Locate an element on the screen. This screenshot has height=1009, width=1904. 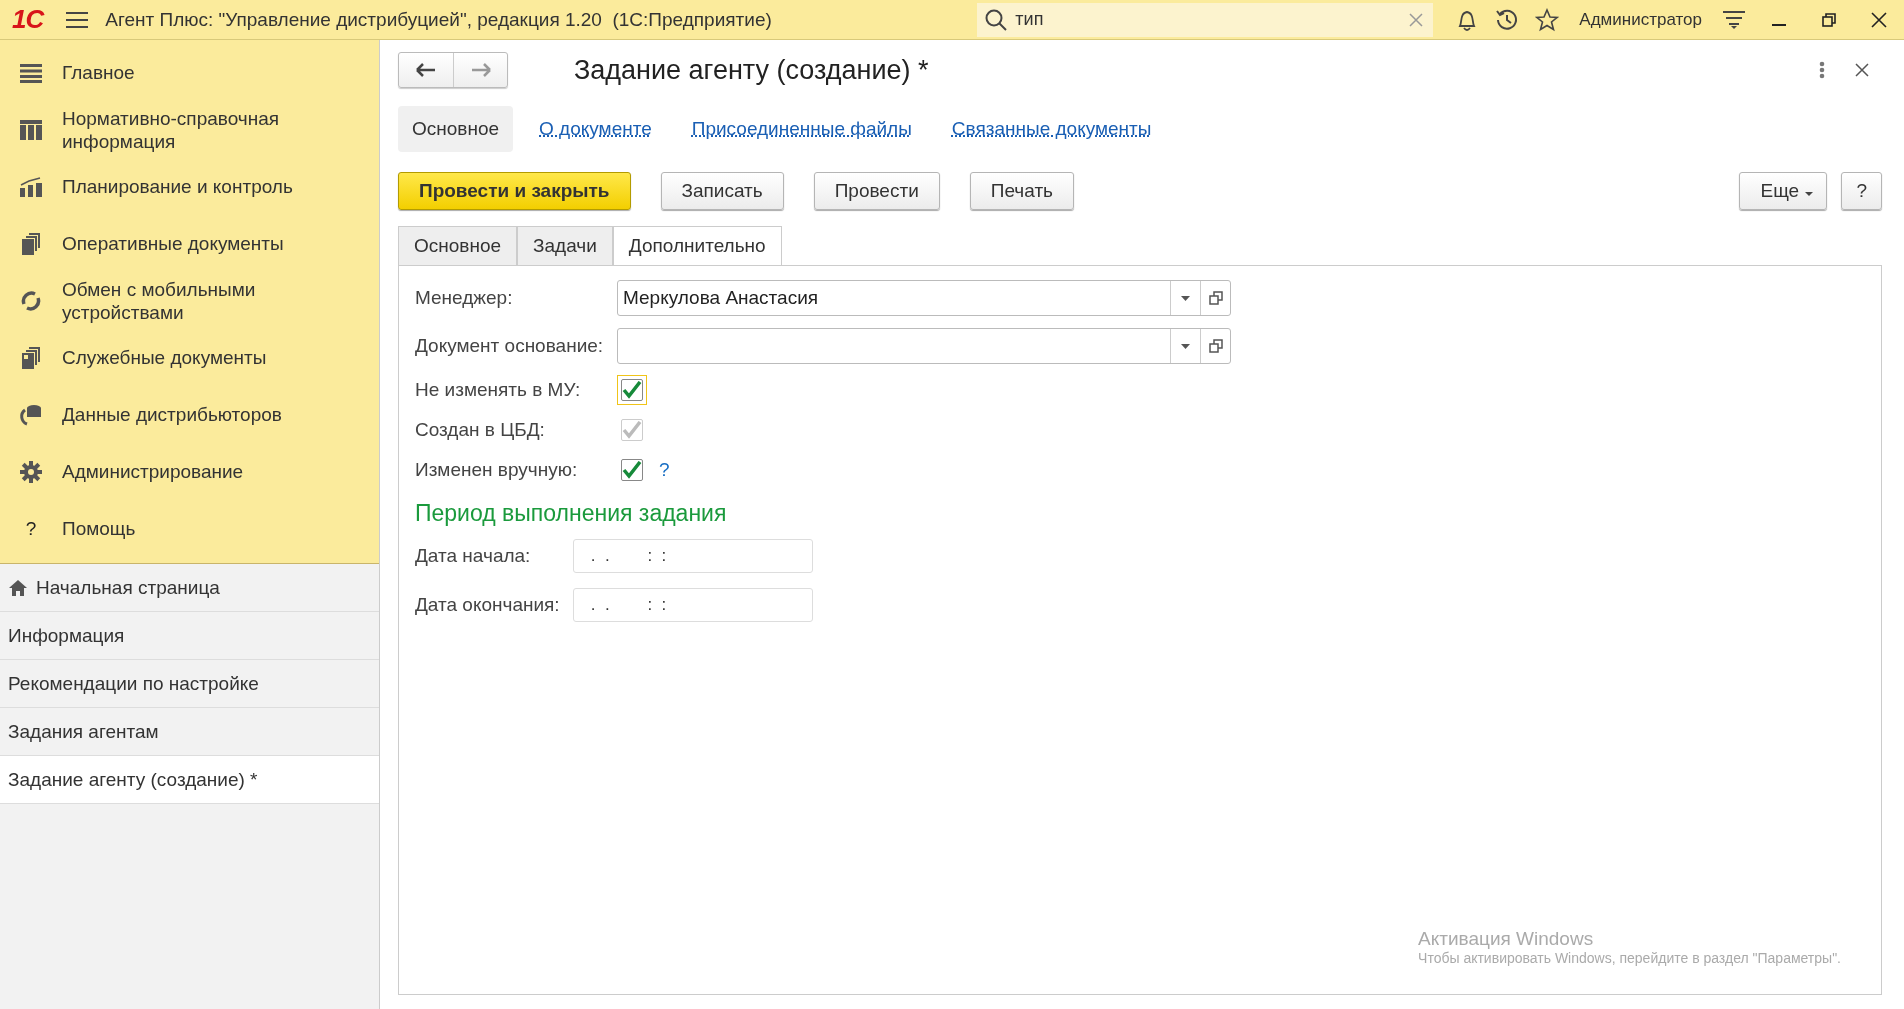
command-button: Печать is located at coordinates (1021, 191).